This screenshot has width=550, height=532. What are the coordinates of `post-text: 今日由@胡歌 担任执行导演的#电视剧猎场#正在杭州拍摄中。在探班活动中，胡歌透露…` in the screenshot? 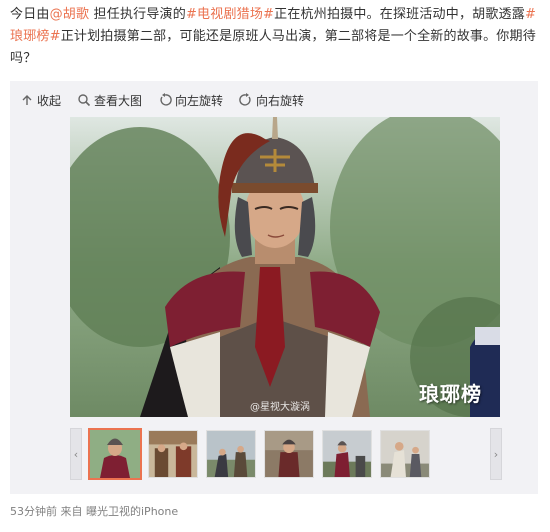 It's located at (276, 37).